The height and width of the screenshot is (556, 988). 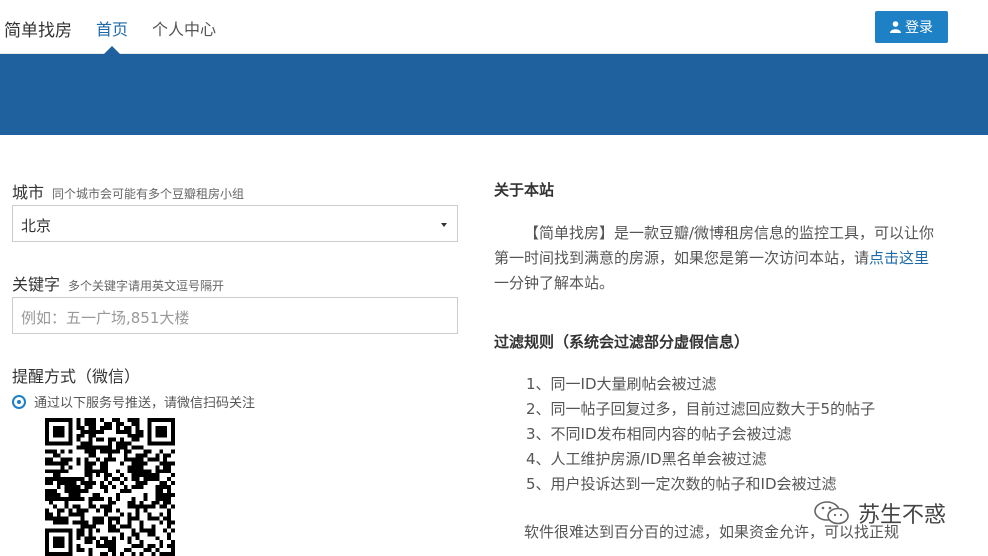 What do you see at coordinates (919, 28) in the screenshot?
I see `login-label: 登录` at bounding box center [919, 28].